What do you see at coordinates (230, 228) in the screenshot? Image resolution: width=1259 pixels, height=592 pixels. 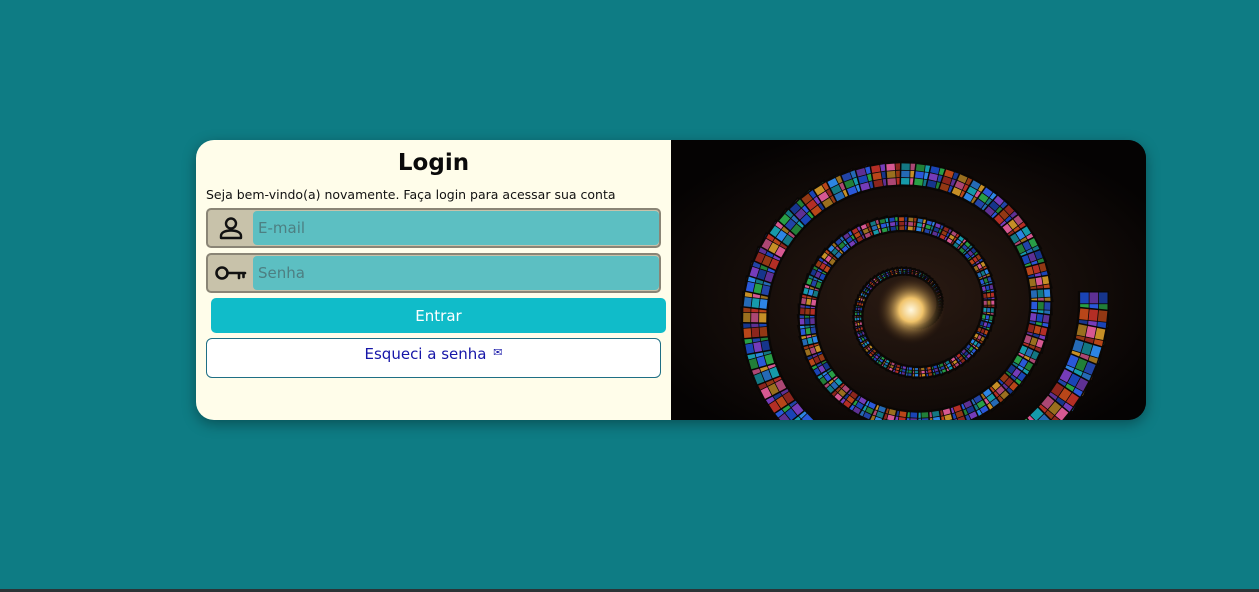 I see `user-icon` at bounding box center [230, 228].